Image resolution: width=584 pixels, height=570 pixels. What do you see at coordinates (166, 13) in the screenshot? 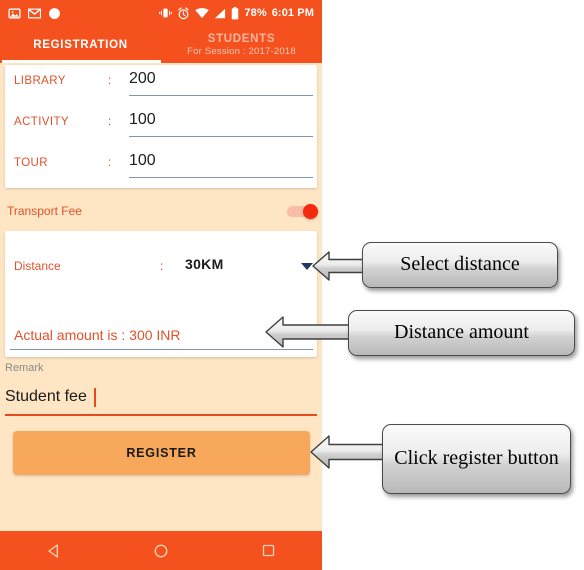
I see `vibrate-icon` at bounding box center [166, 13].